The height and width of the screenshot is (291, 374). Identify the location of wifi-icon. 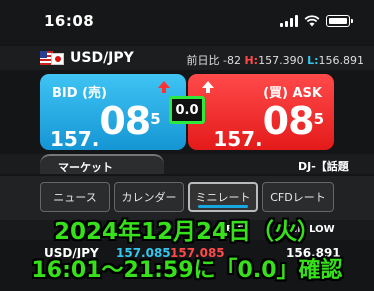
(312, 21).